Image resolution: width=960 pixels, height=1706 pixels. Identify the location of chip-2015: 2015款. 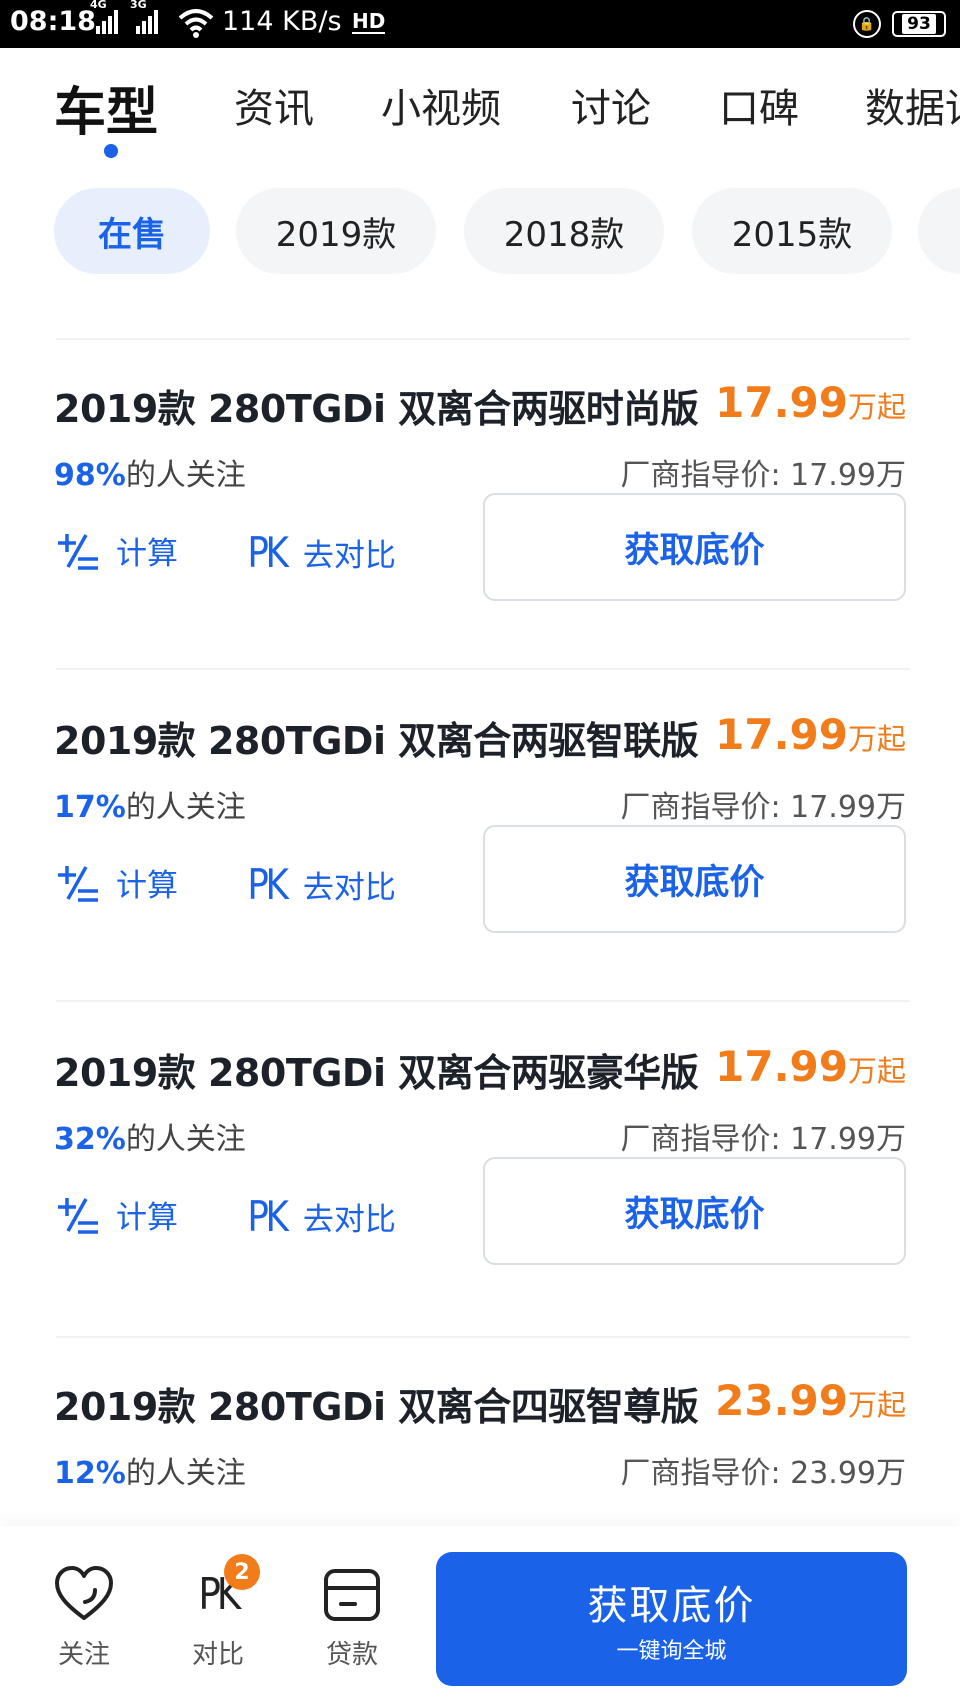
(792, 231).